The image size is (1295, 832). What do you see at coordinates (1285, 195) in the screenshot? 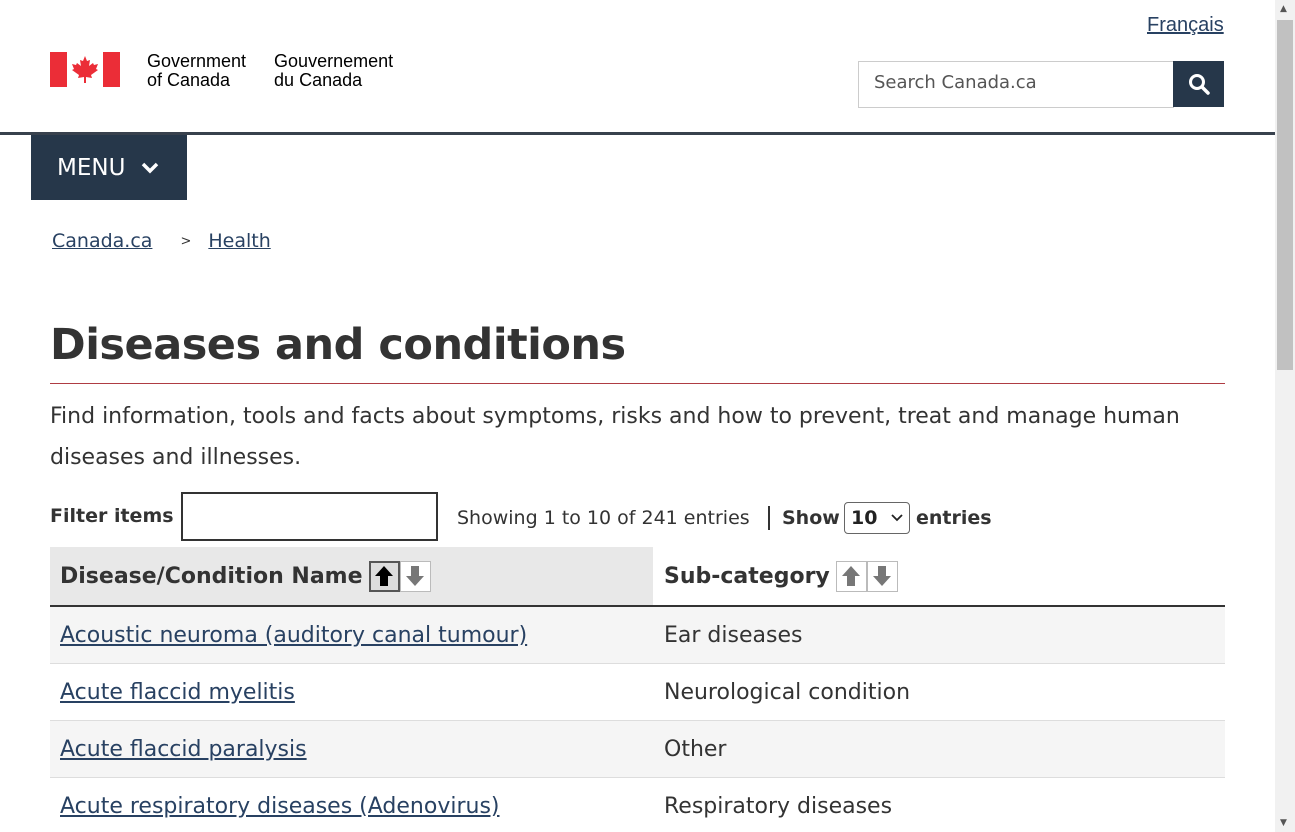
I see `scrollbar-thumb` at bounding box center [1285, 195].